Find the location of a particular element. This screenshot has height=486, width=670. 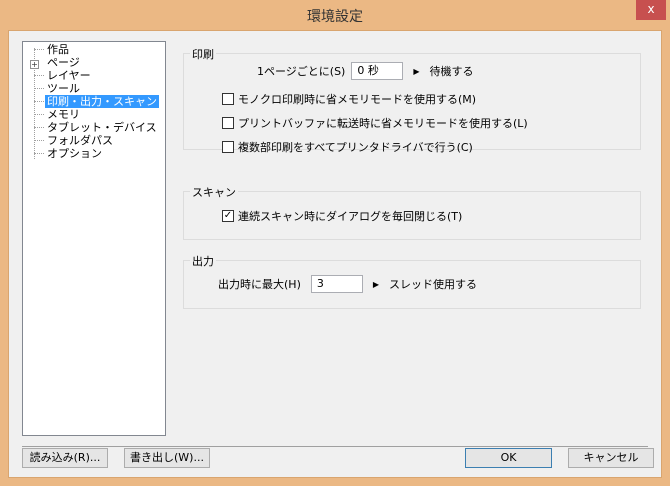

checkbox-label: 連続スキャン時にダイアログを毎回閉じる(T) is located at coordinates (350, 216).